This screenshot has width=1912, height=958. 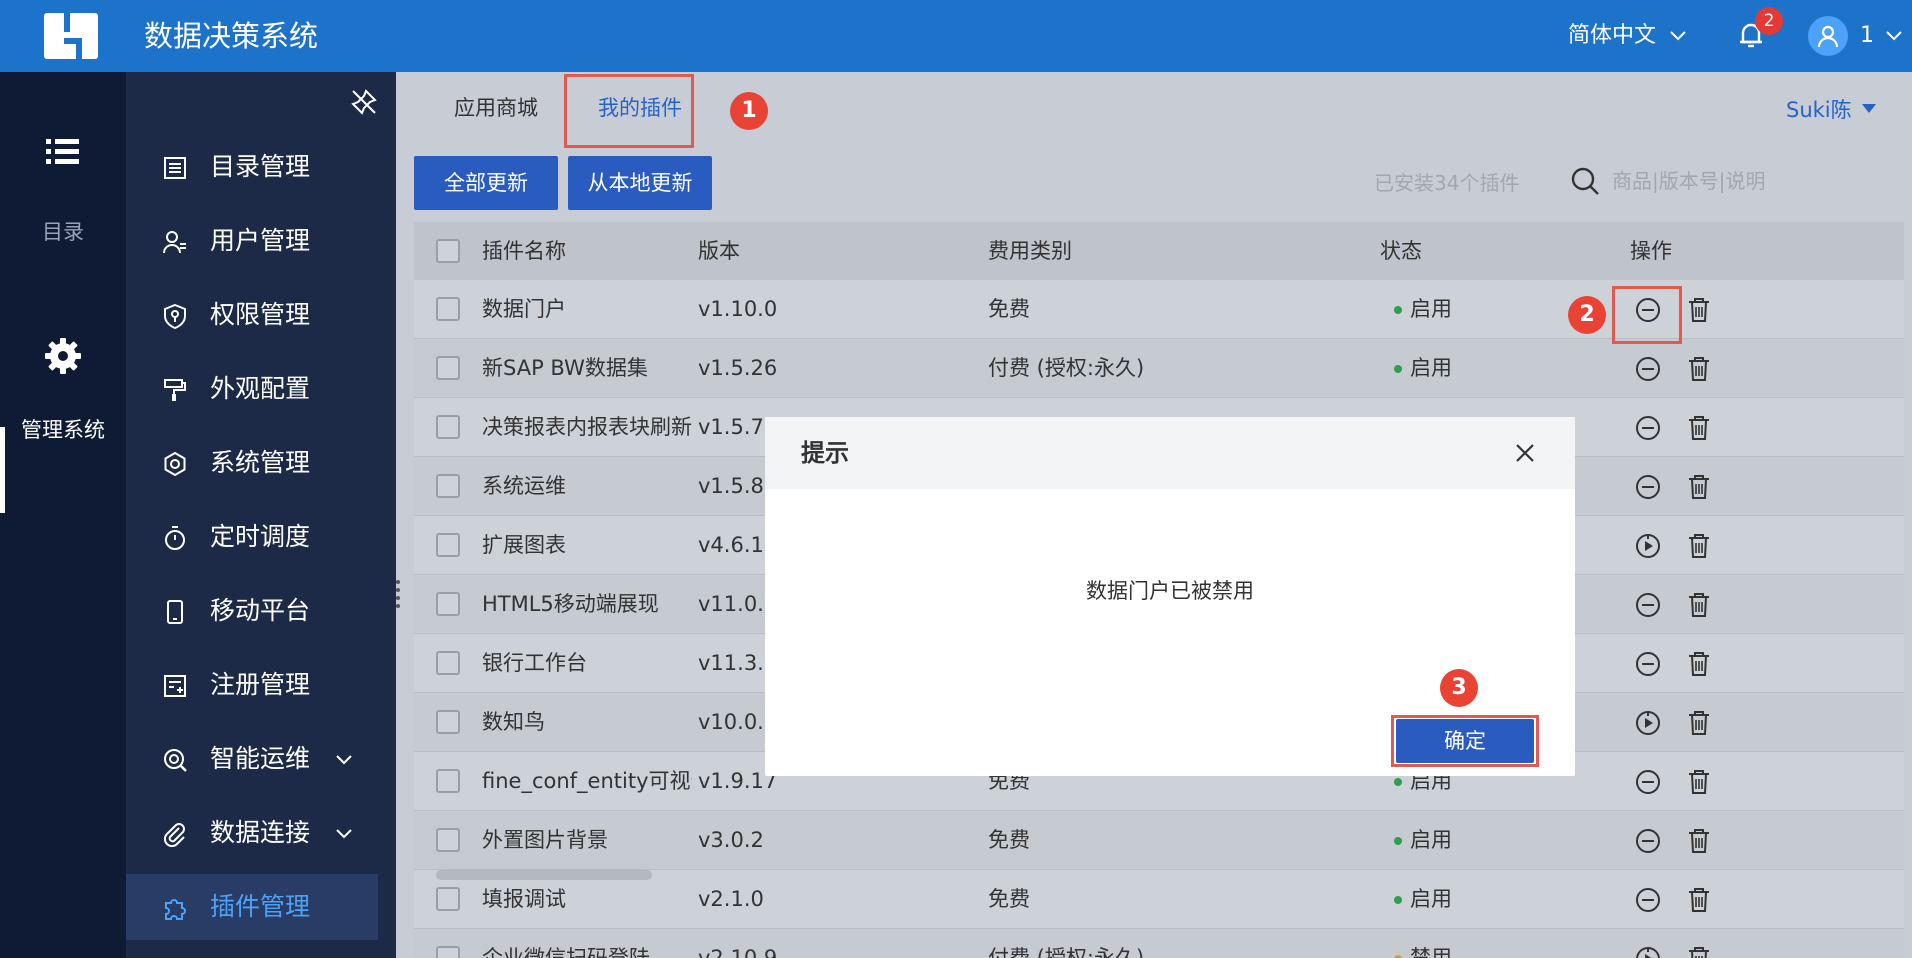 I want to click on gear-icon, so click(x=63, y=356).